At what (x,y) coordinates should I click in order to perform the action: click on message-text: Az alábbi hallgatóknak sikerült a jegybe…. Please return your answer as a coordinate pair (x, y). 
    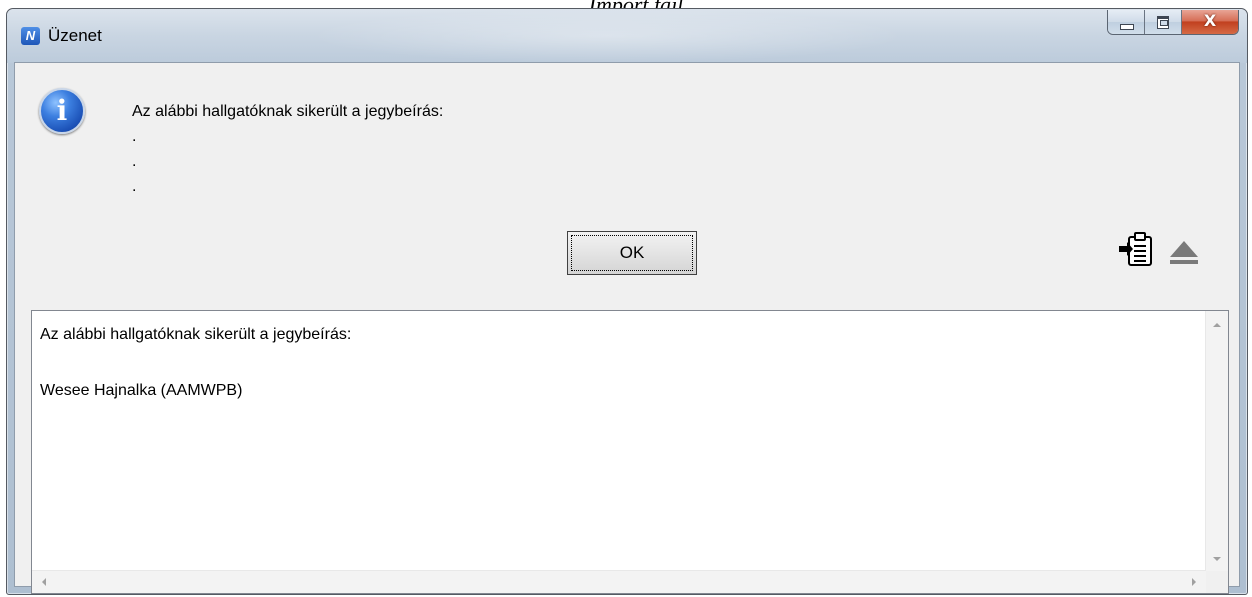
    Looking at the image, I should click on (287, 149).